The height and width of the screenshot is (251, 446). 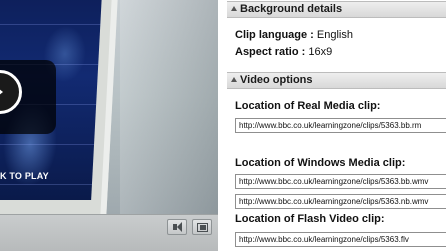 What do you see at coordinates (291, 9) in the screenshot?
I see `background-details-title: Background details` at bounding box center [291, 9].